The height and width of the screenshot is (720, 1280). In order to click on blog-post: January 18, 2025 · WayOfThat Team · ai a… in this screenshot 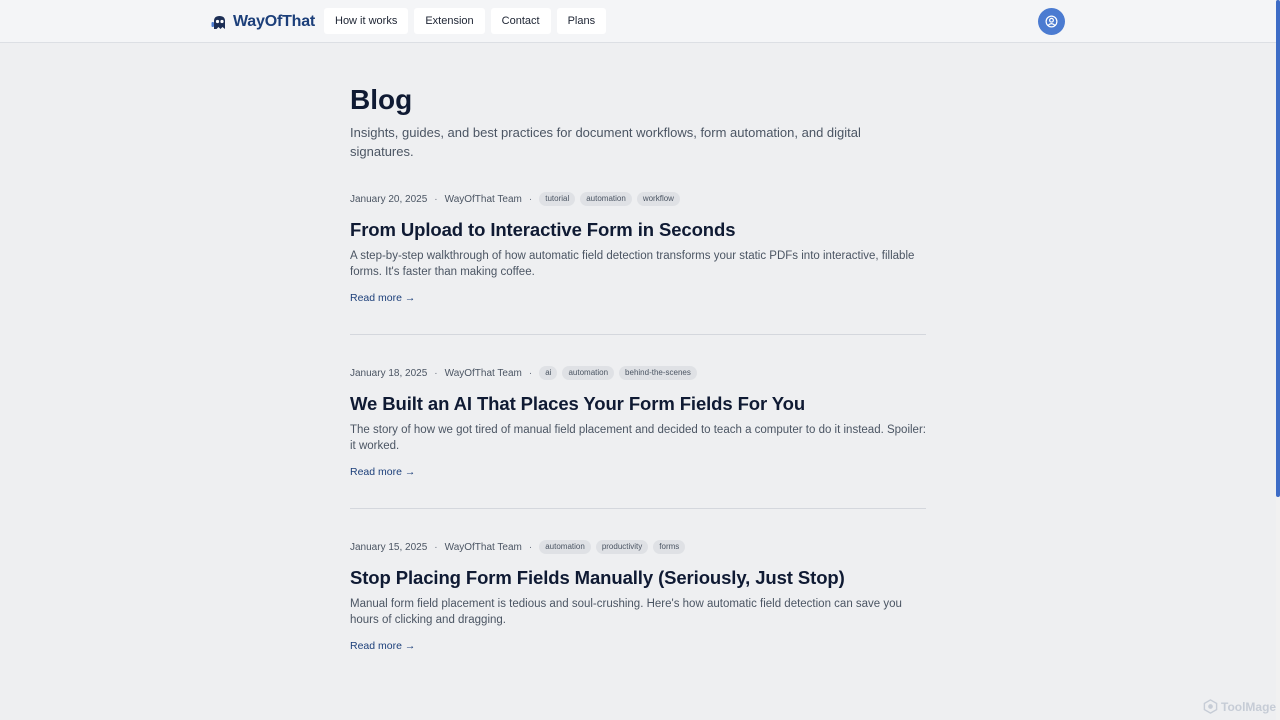, I will do `click(638, 423)`.